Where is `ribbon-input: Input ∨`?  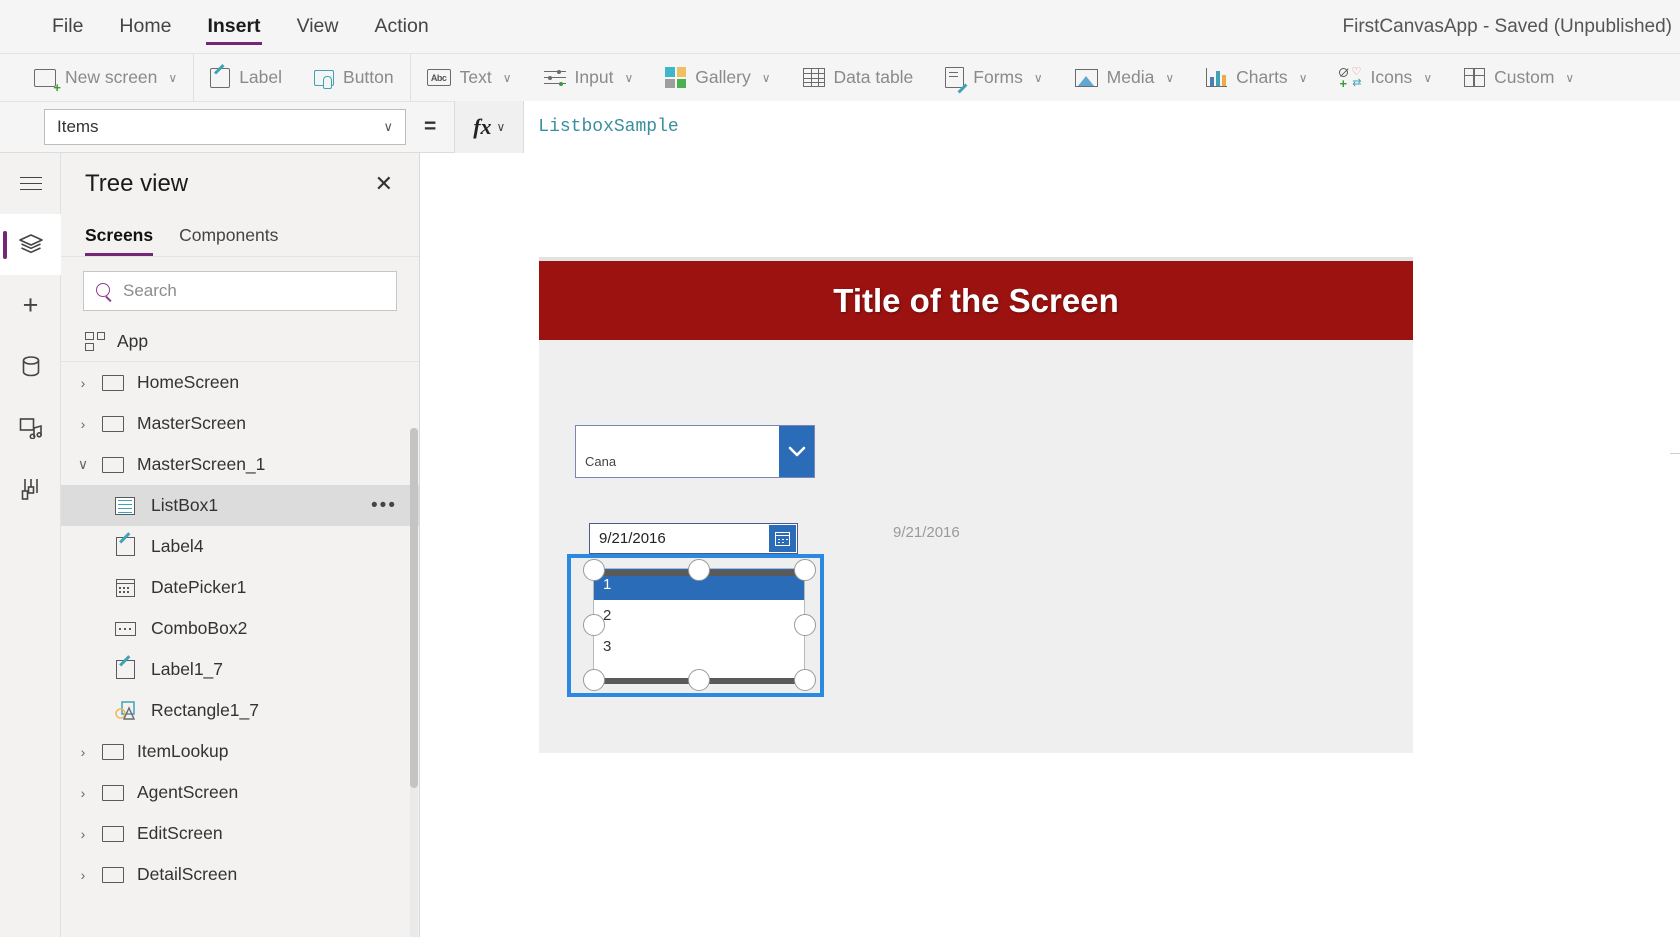
ribbon-input: Input ∨ is located at coordinates (589, 78).